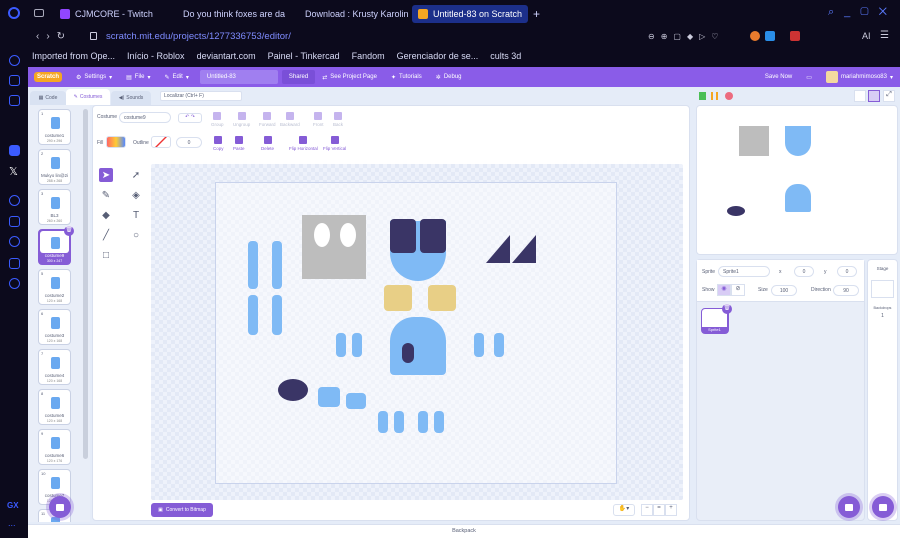 Image resolution: width=900 pixels, height=538 pixels. Describe the element at coordinates (218, 143) in the screenshot. I see `copy-button: Copy` at that location.